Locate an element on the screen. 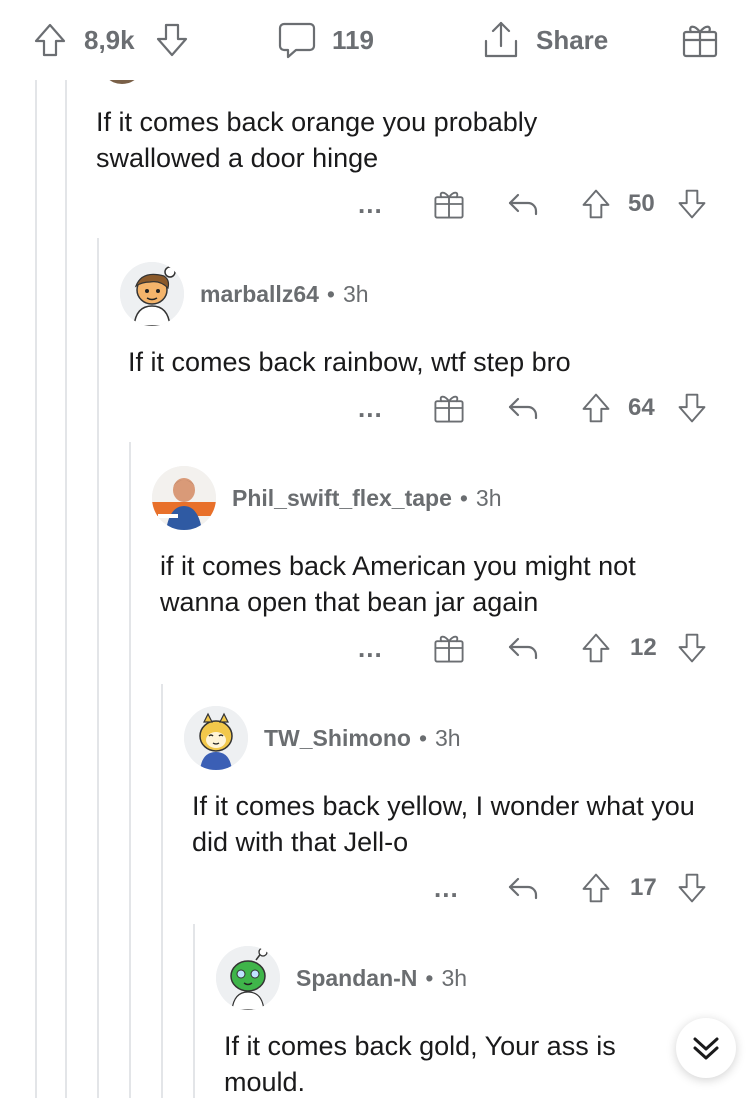  comment-actions: ... 50 is located at coordinates (530, 204).